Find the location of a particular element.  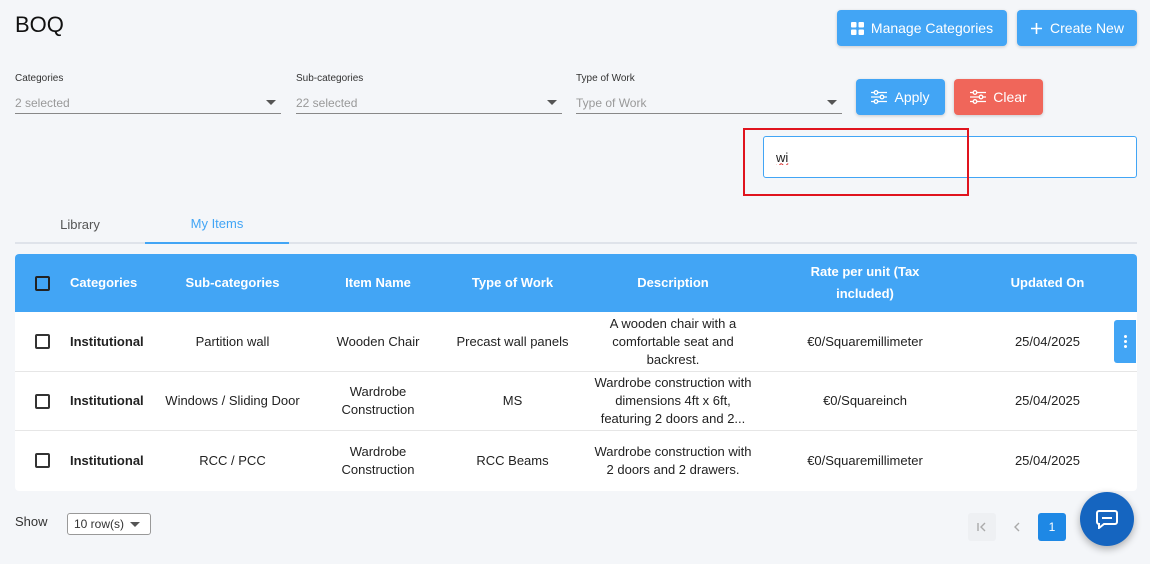

manage-categories-button: Manage Categories is located at coordinates (922, 28).